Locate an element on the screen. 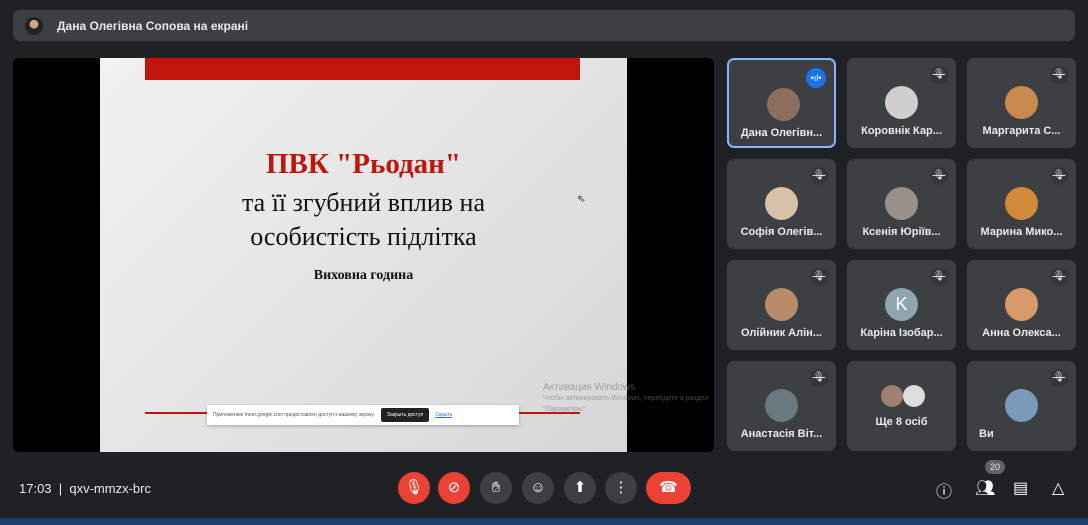 This screenshot has width=1088, height=525. camera-toggle-button: ⊘ is located at coordinates (454, 488).